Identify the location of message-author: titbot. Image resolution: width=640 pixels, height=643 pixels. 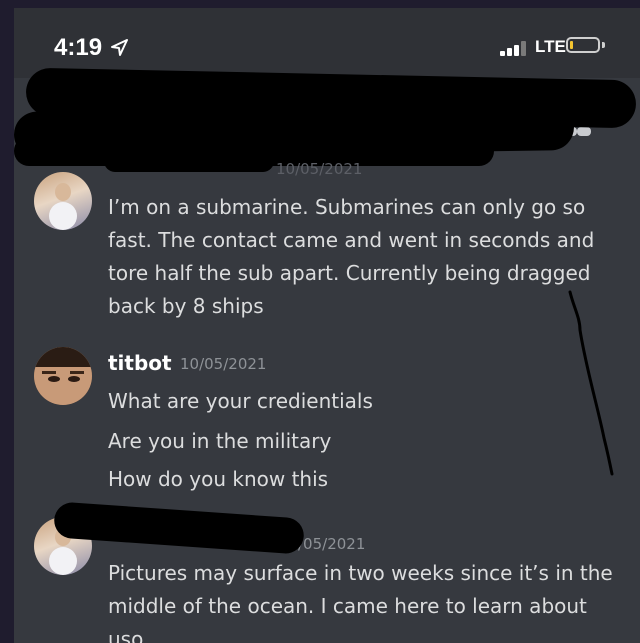
(140, 363).